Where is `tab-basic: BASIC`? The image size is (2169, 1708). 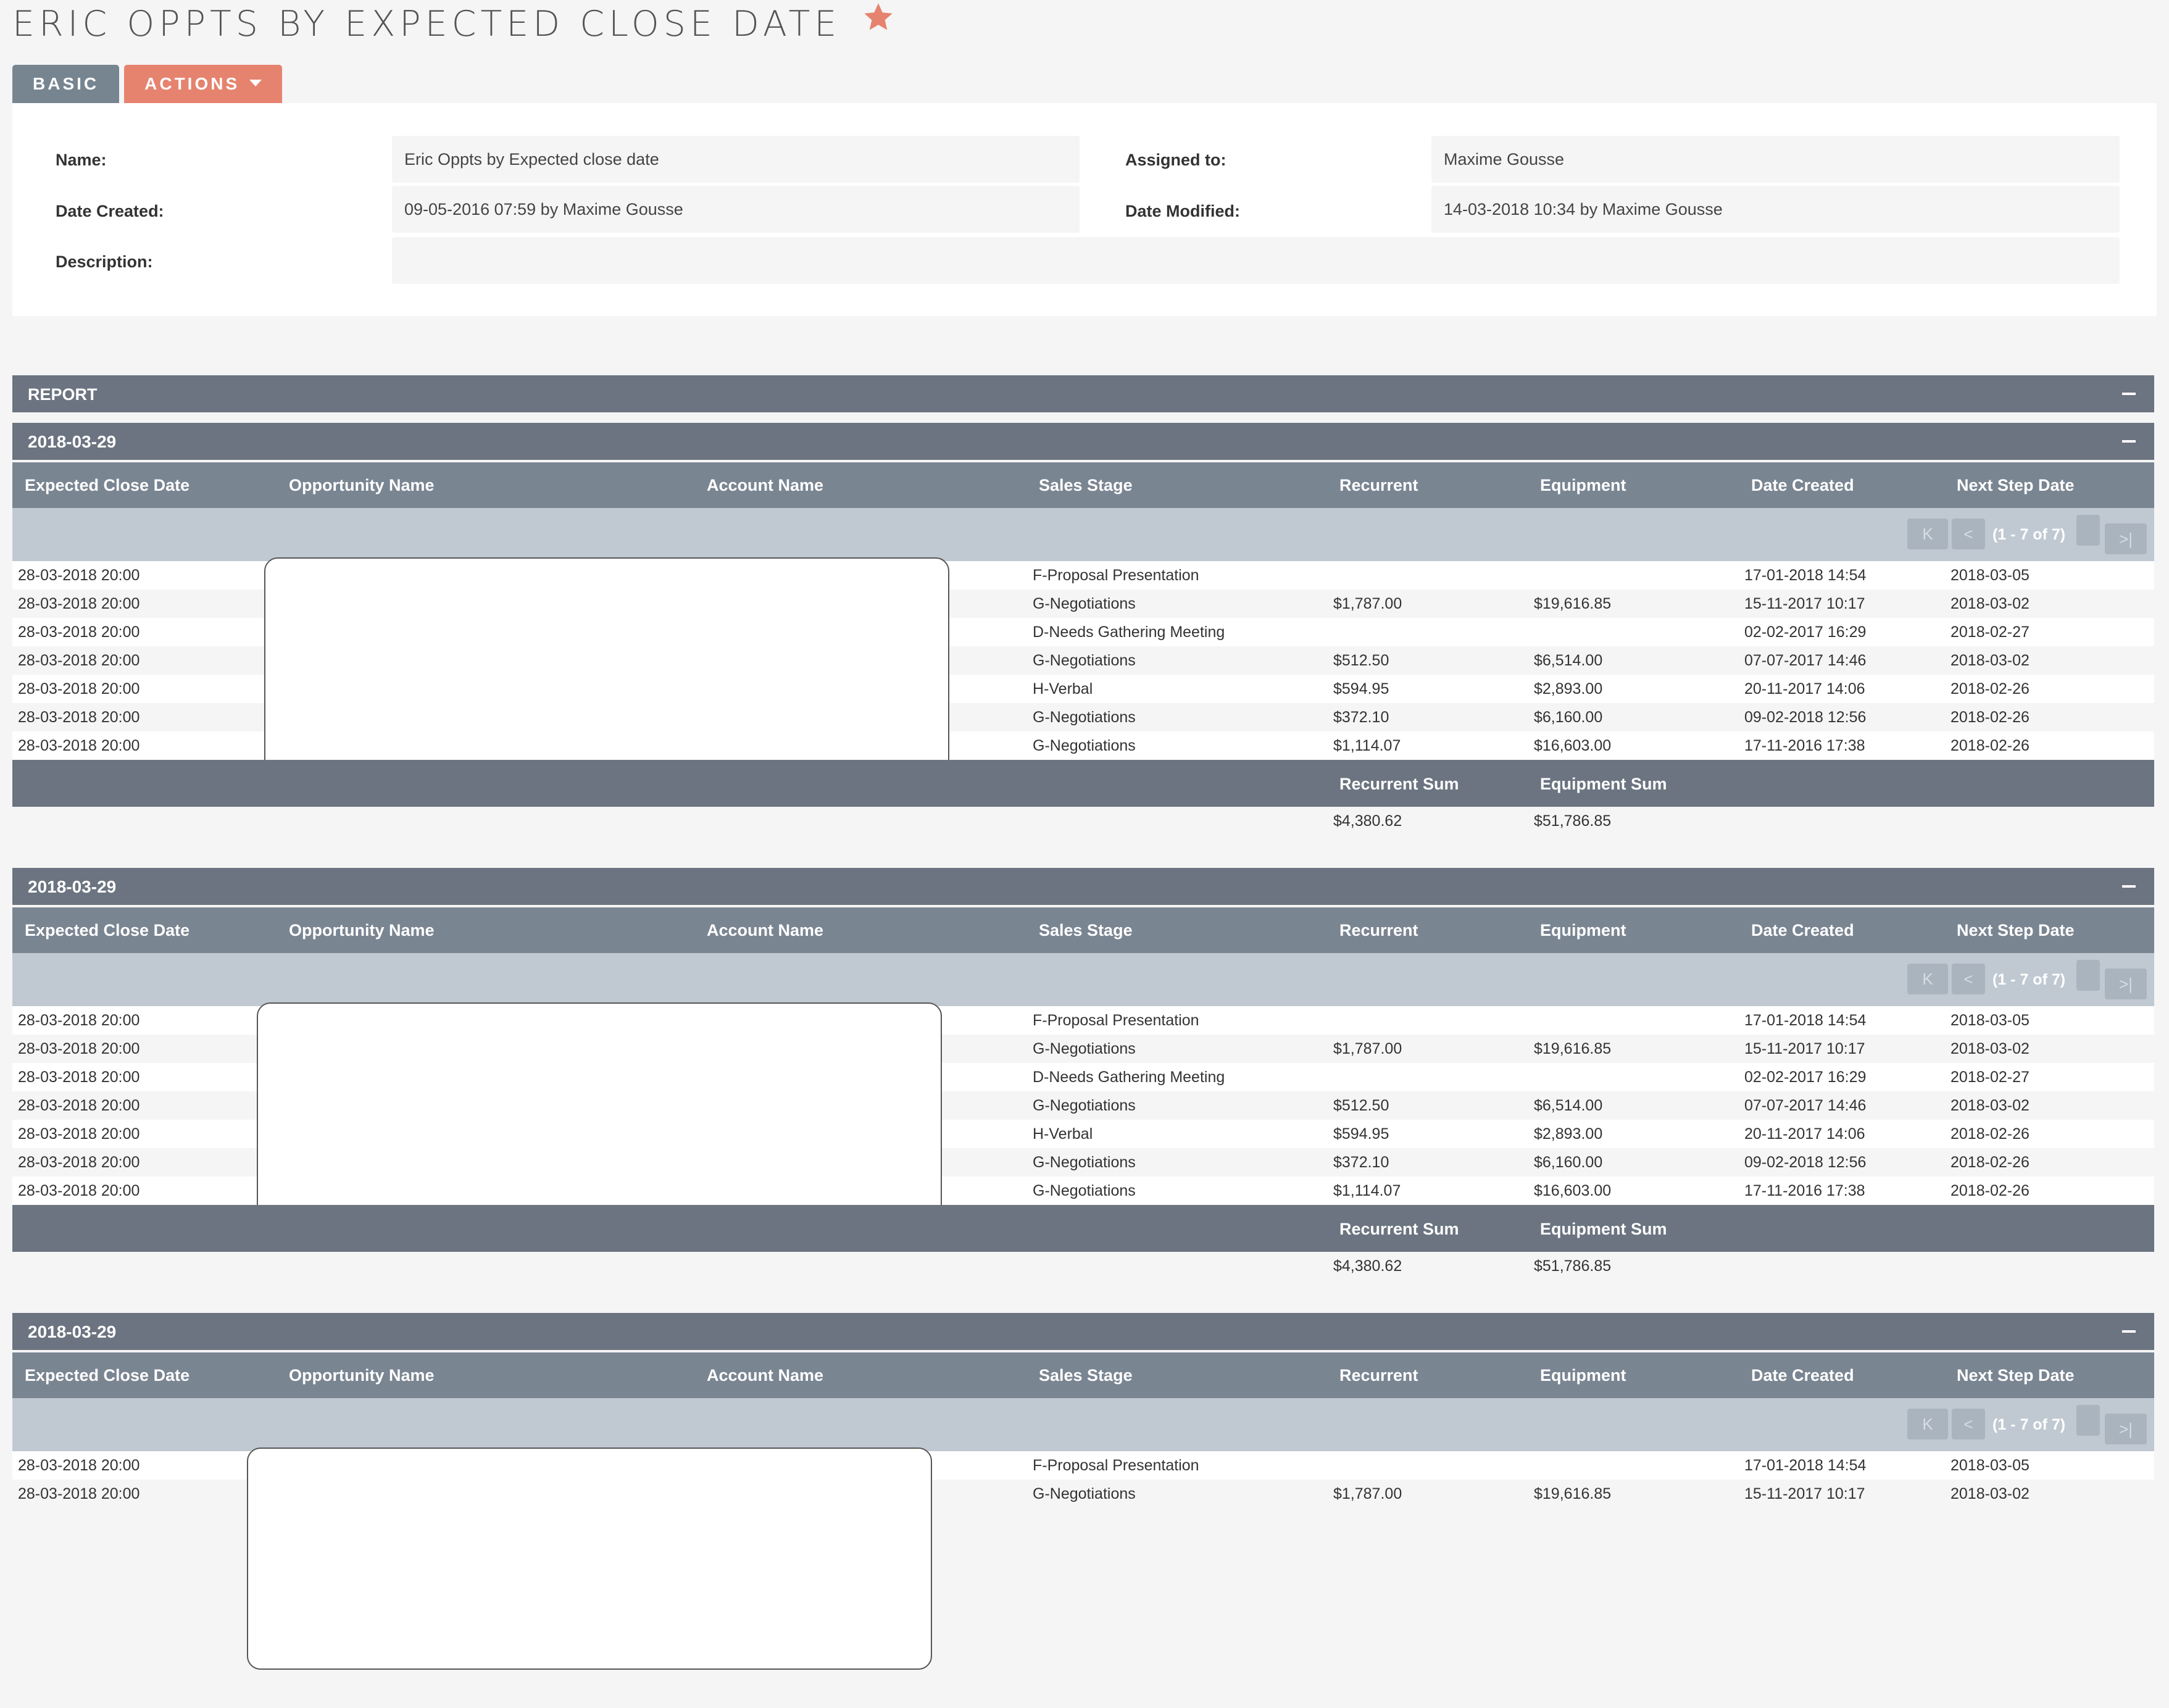 tab-basic: BASIC is located at coordinates (66, 84).